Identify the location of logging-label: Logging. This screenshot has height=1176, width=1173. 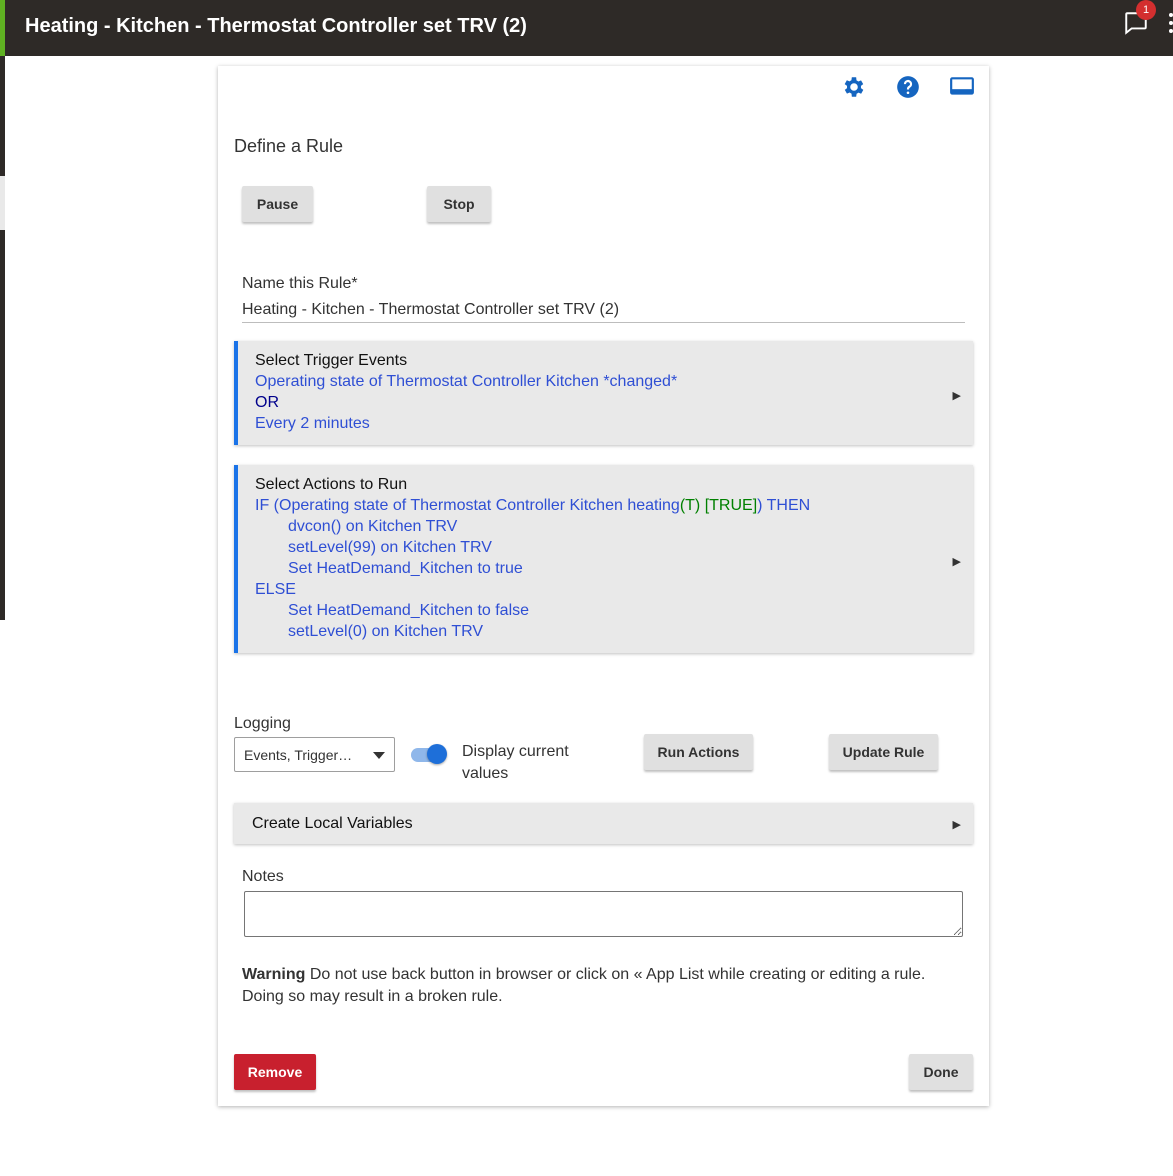
(262, 723).